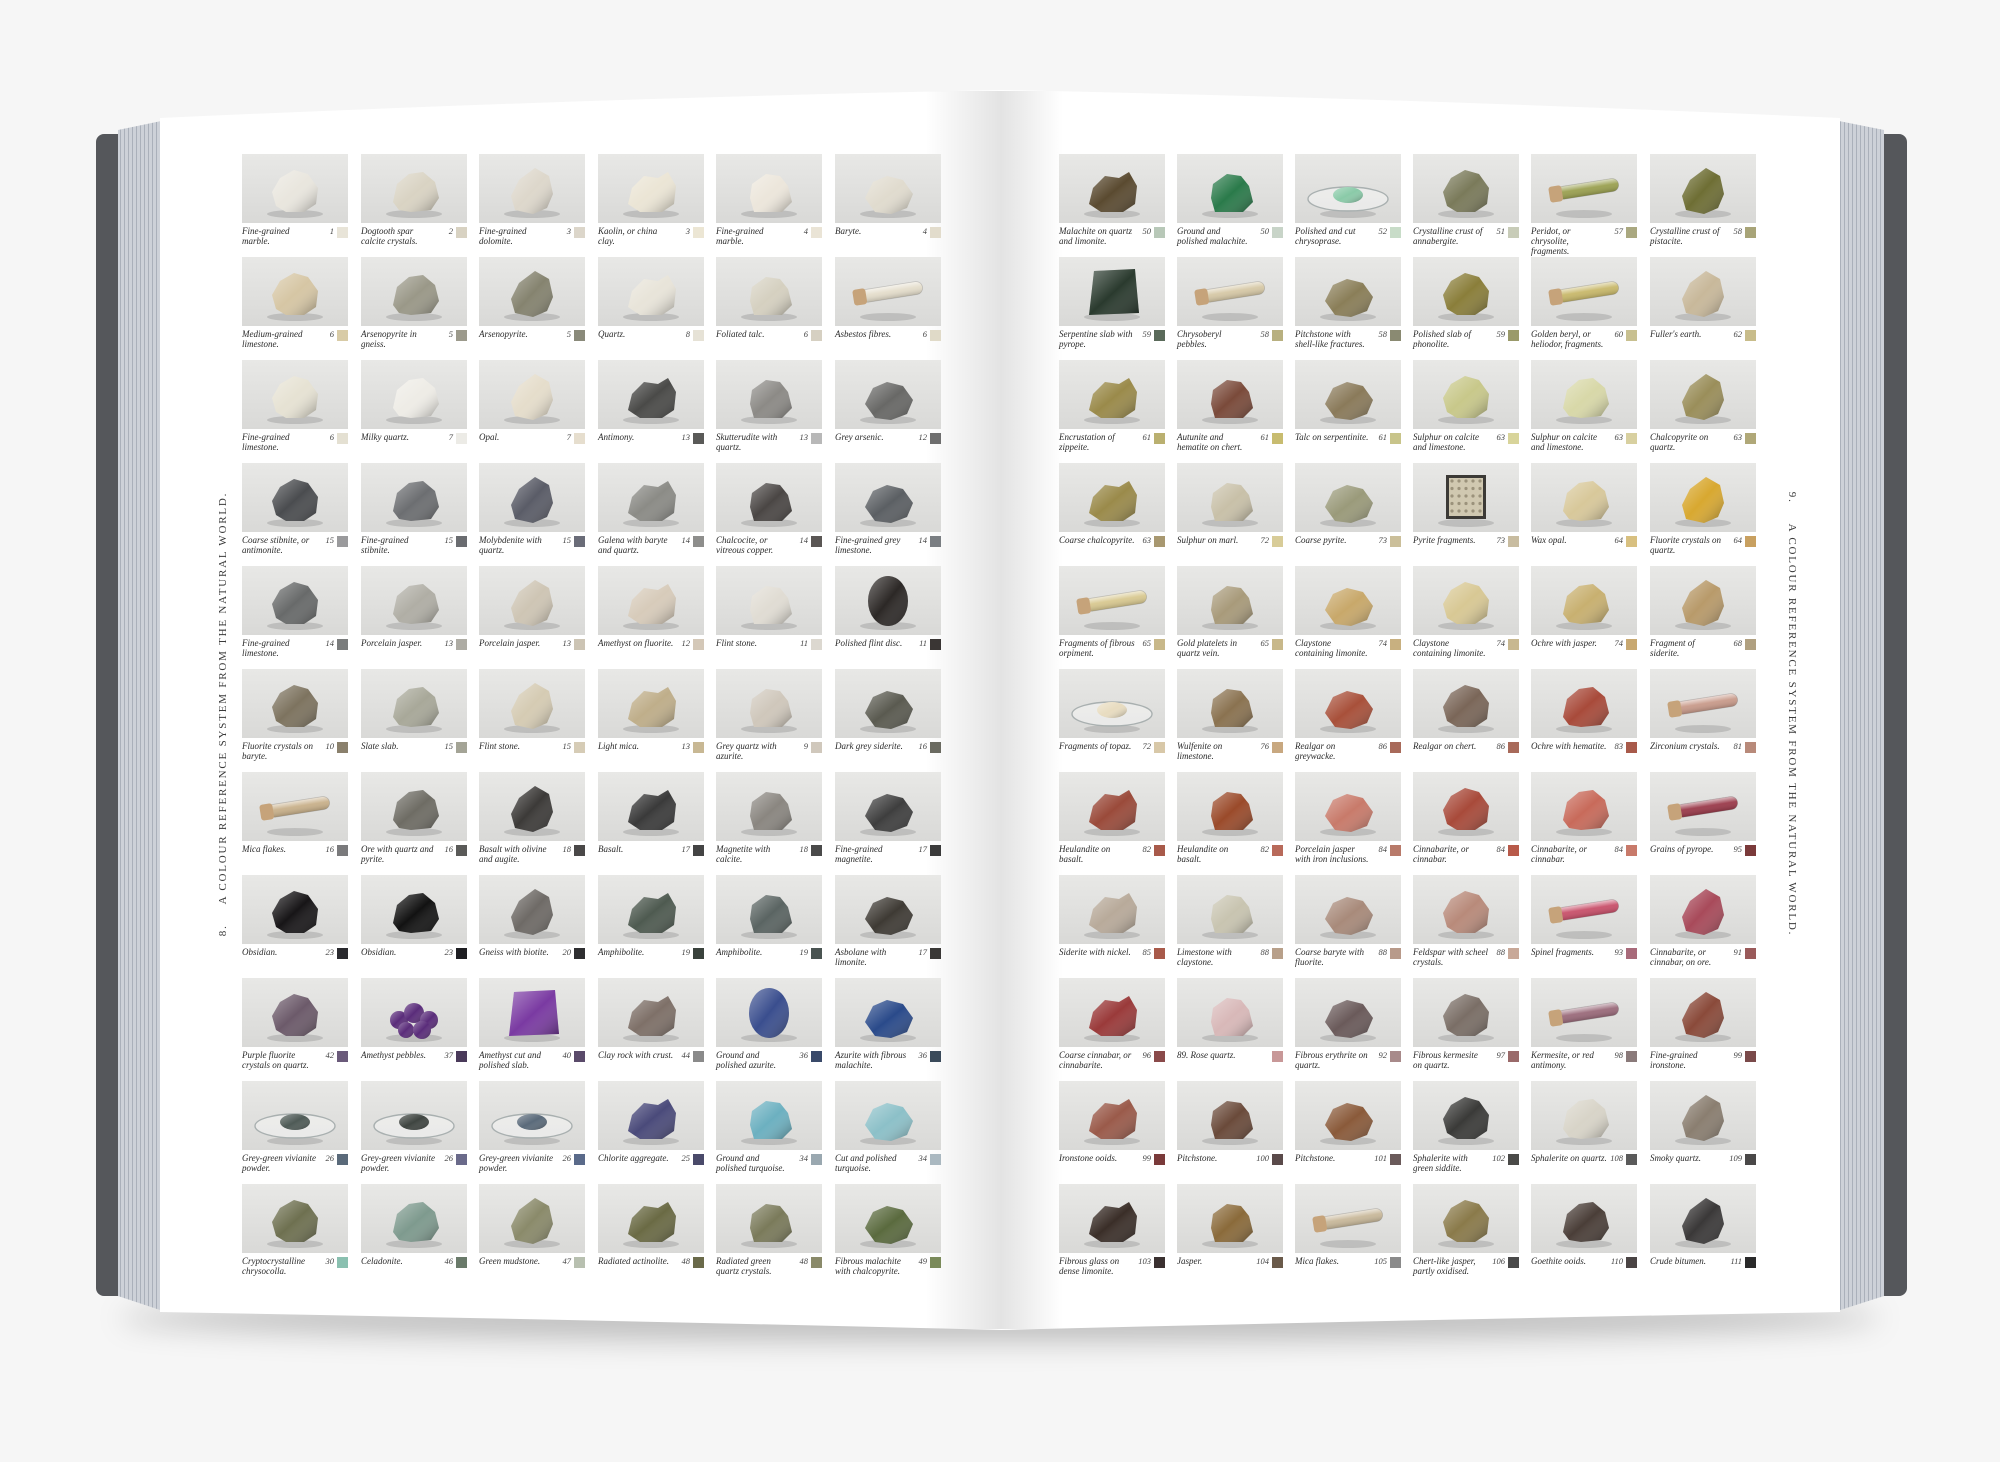  What do you see at coordinates (1584, 447) in the screenshot?
I see `specimen-caption-row: Sulphur on calcite and limestone. 63` at bounding box center [1584, 447].